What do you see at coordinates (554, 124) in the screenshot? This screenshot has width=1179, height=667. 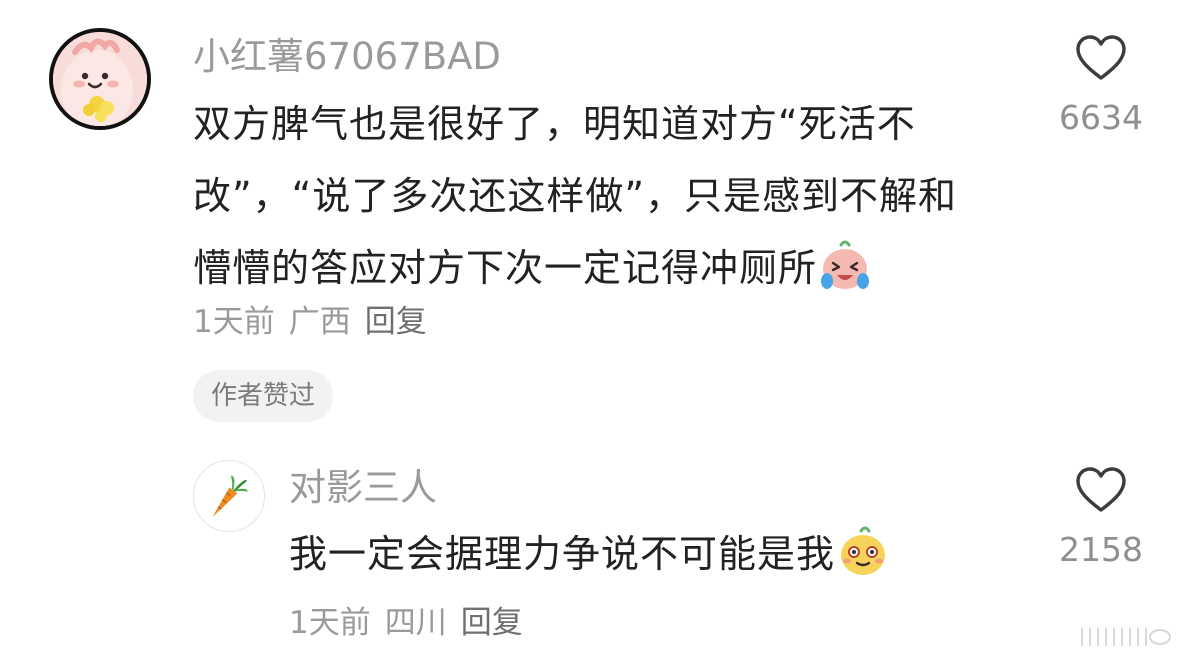 I see `comment-body-line: 双方脾气也是很好了，明知道对方“死活不` at bounding box center [554, 124].